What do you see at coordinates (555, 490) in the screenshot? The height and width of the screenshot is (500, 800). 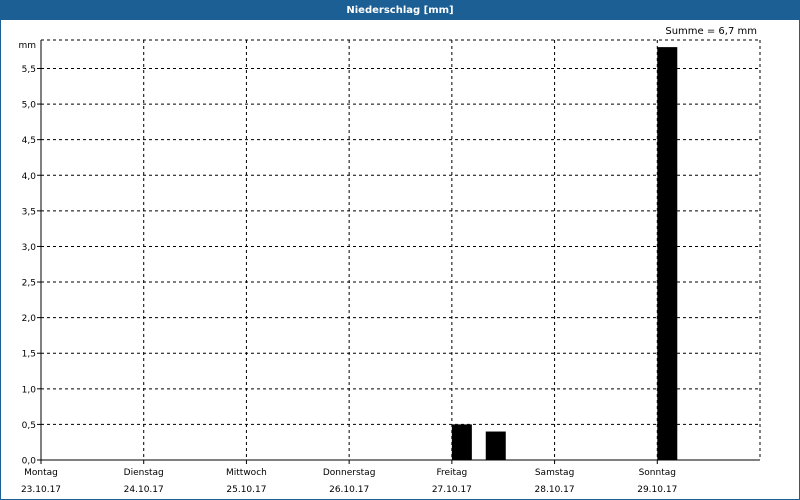 I see `x-tick-date-label: 28.10.17` at bounding box center [555, 490].